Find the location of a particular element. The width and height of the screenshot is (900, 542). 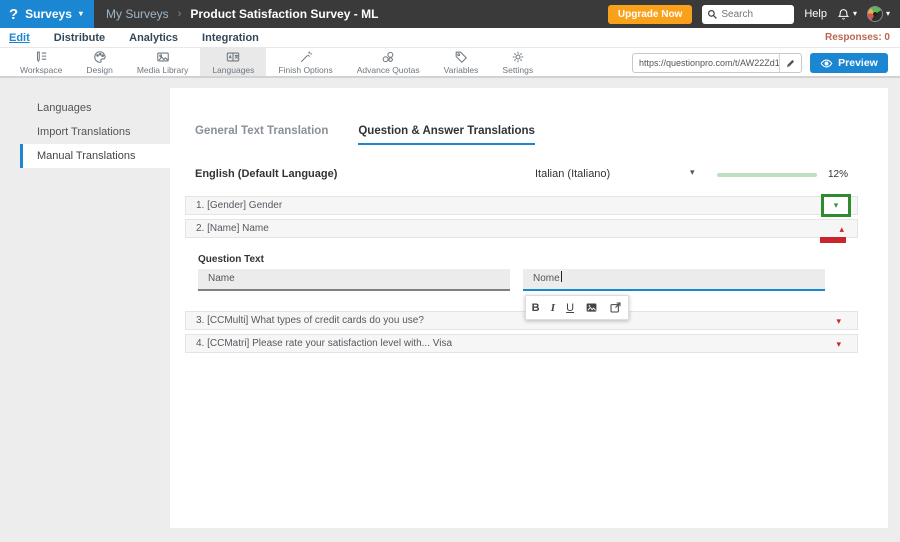

collapse-caret-up-icon is located at coordinates (841, 229).